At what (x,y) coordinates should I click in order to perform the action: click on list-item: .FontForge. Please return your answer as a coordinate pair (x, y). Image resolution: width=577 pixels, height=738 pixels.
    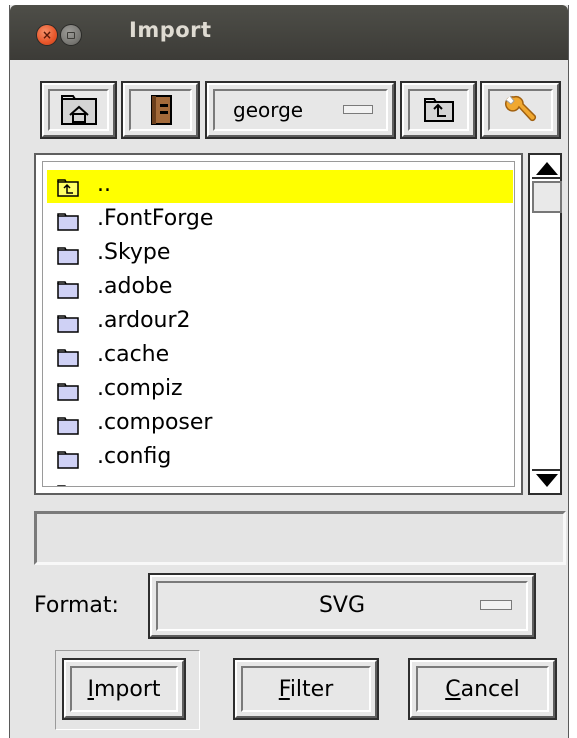
    Looking at the image, I should click on (280, 220).